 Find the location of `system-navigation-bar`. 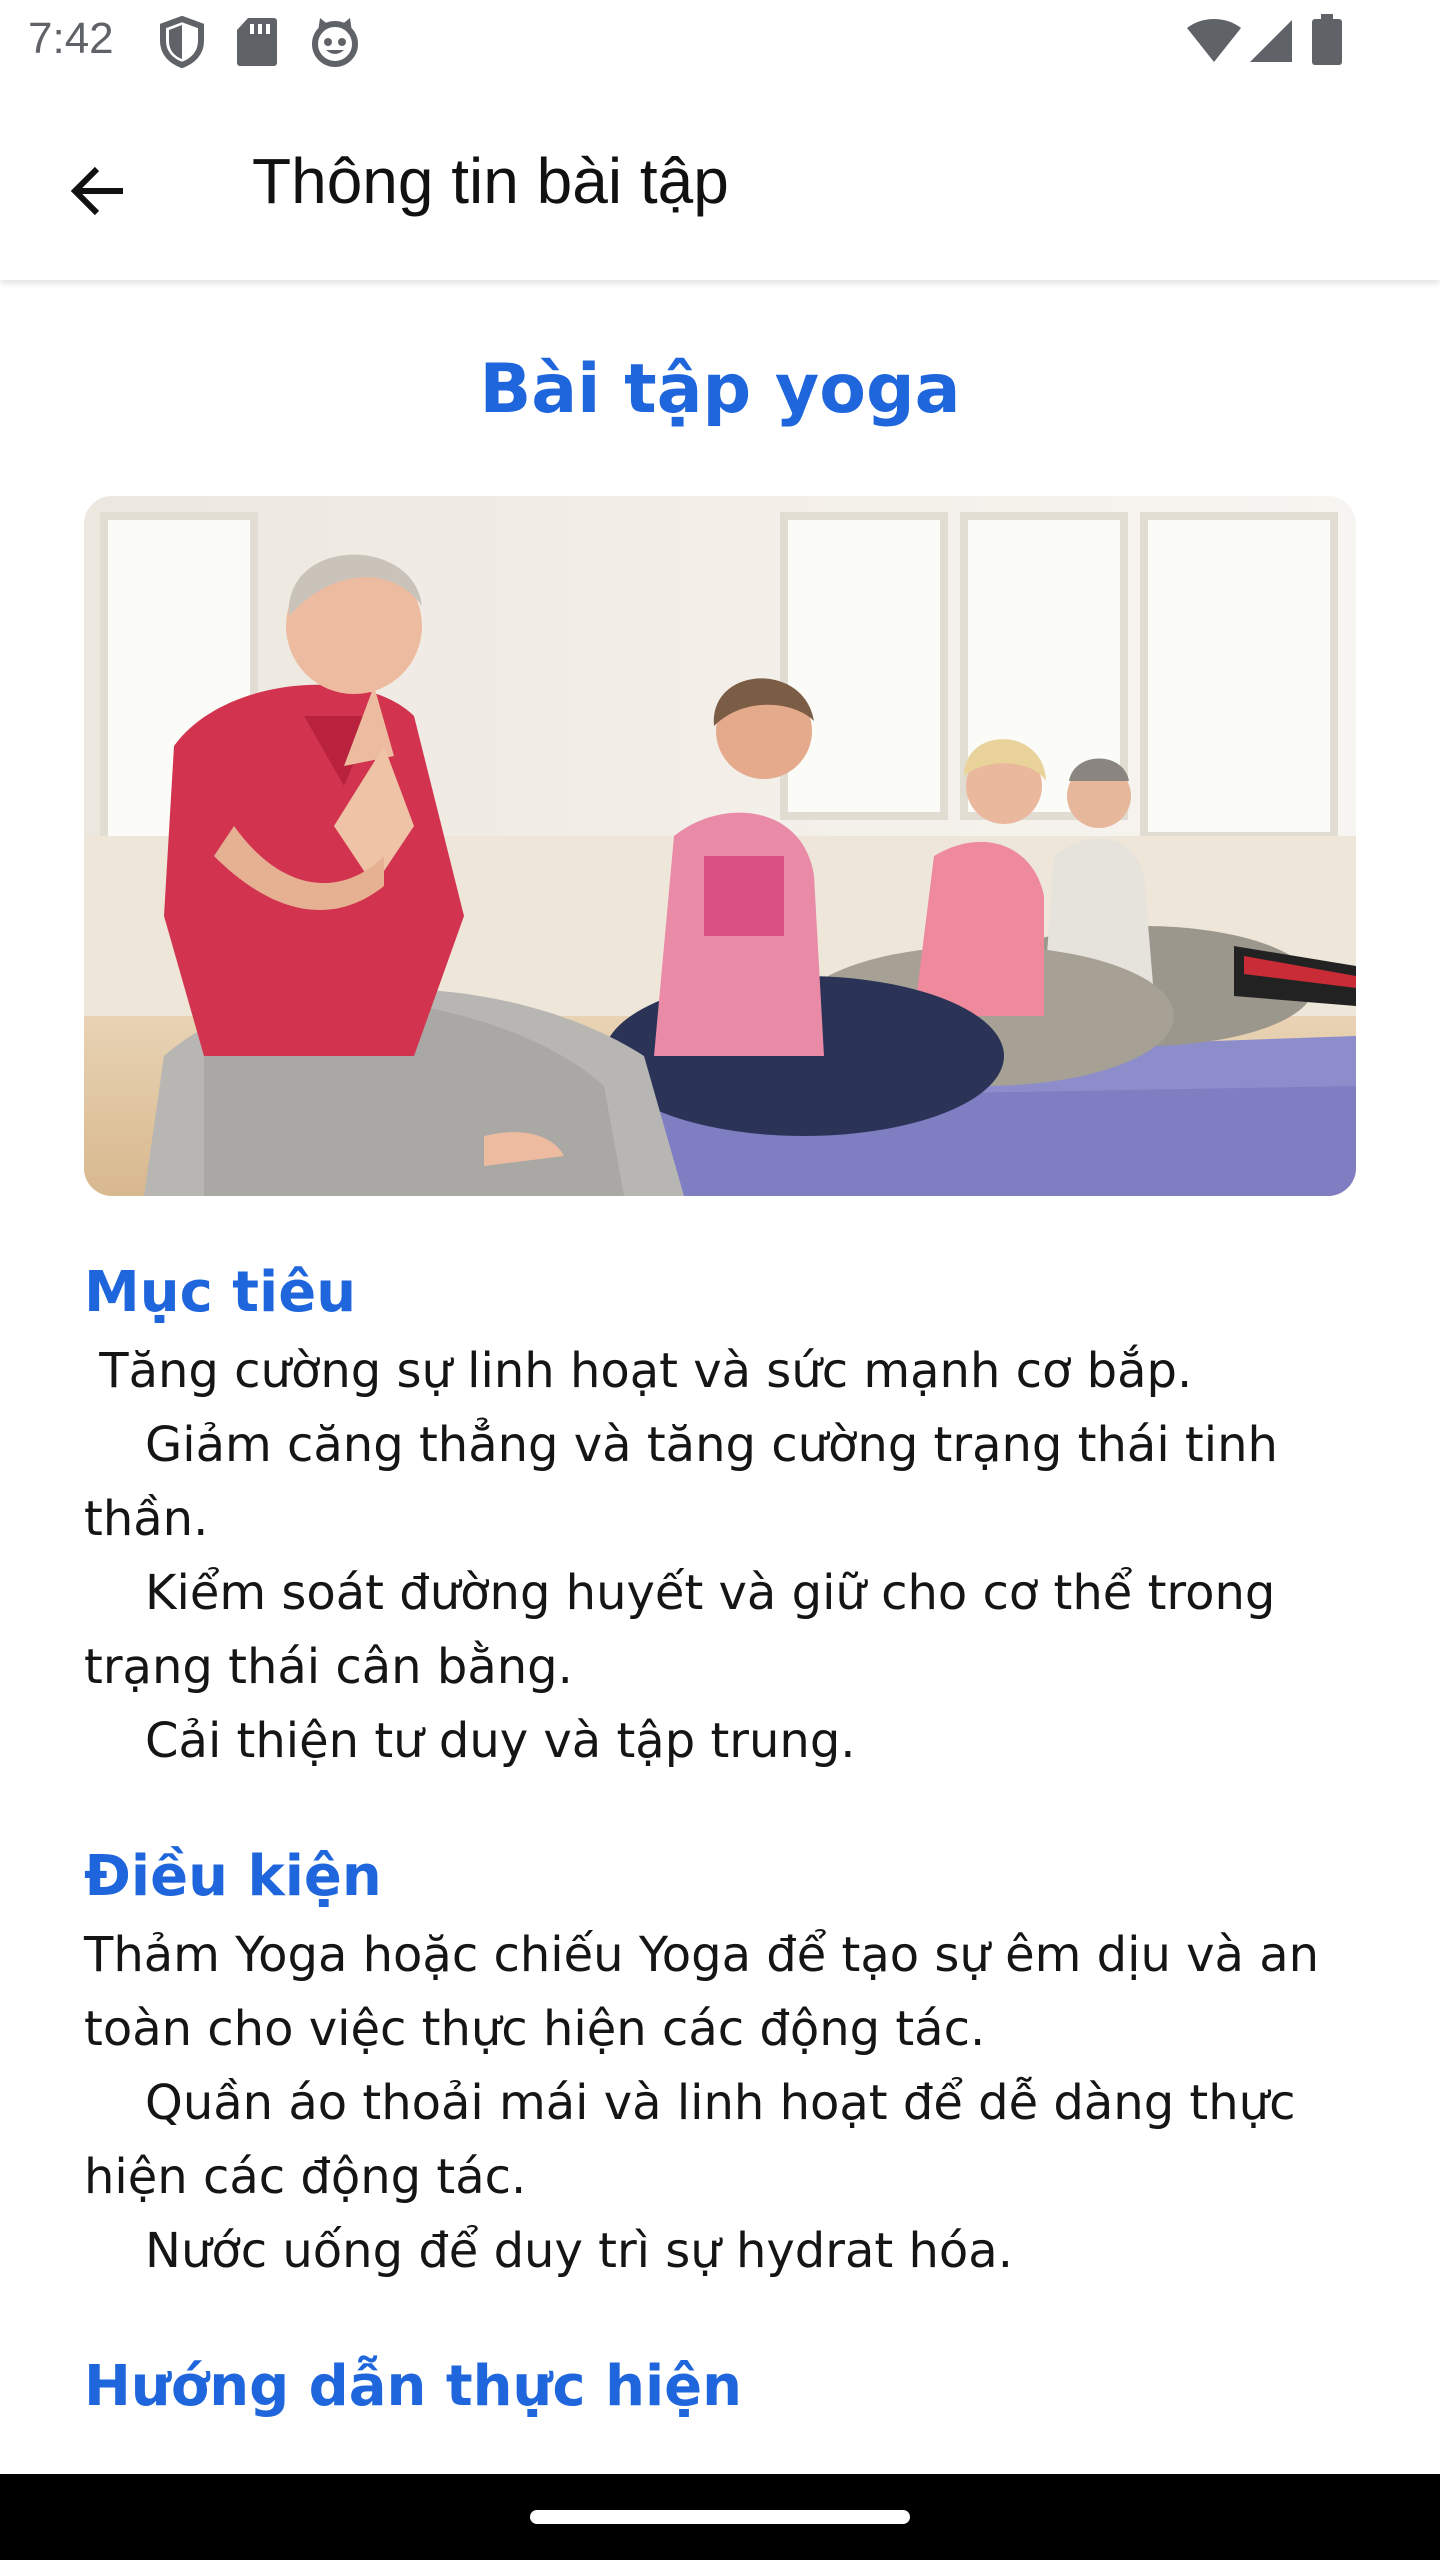

system-navigation-bar is located at coordinates (720, 2517).